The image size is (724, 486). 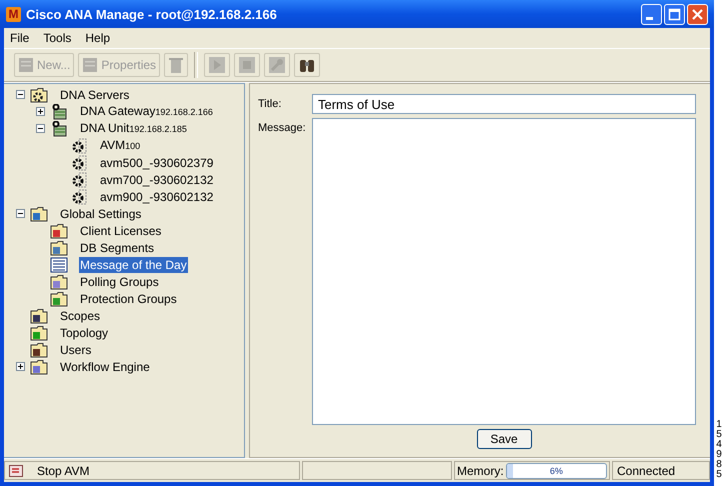 I want to click on wrench-icon, so click(x=277, y=65).